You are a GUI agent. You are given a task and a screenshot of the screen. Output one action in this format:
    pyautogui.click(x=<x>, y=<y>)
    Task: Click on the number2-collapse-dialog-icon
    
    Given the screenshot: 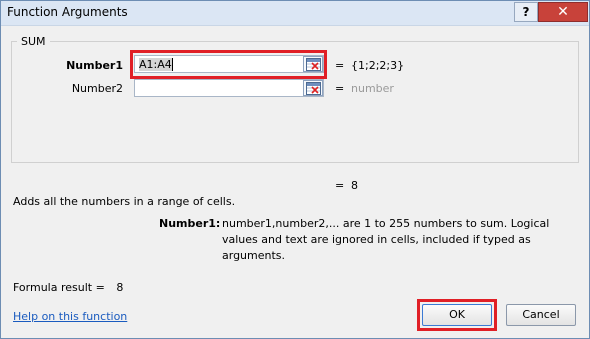 What is the action you would take?
    pyautogui.click(x=313, y=88)
    